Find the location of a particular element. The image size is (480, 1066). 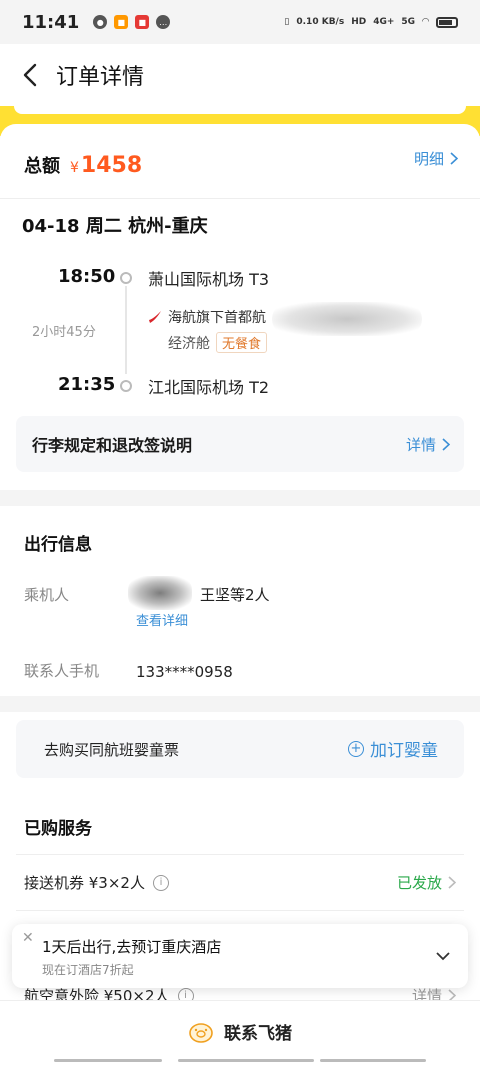

airline-row: 海航旗下首都航 is located at coordinates (207, 317).